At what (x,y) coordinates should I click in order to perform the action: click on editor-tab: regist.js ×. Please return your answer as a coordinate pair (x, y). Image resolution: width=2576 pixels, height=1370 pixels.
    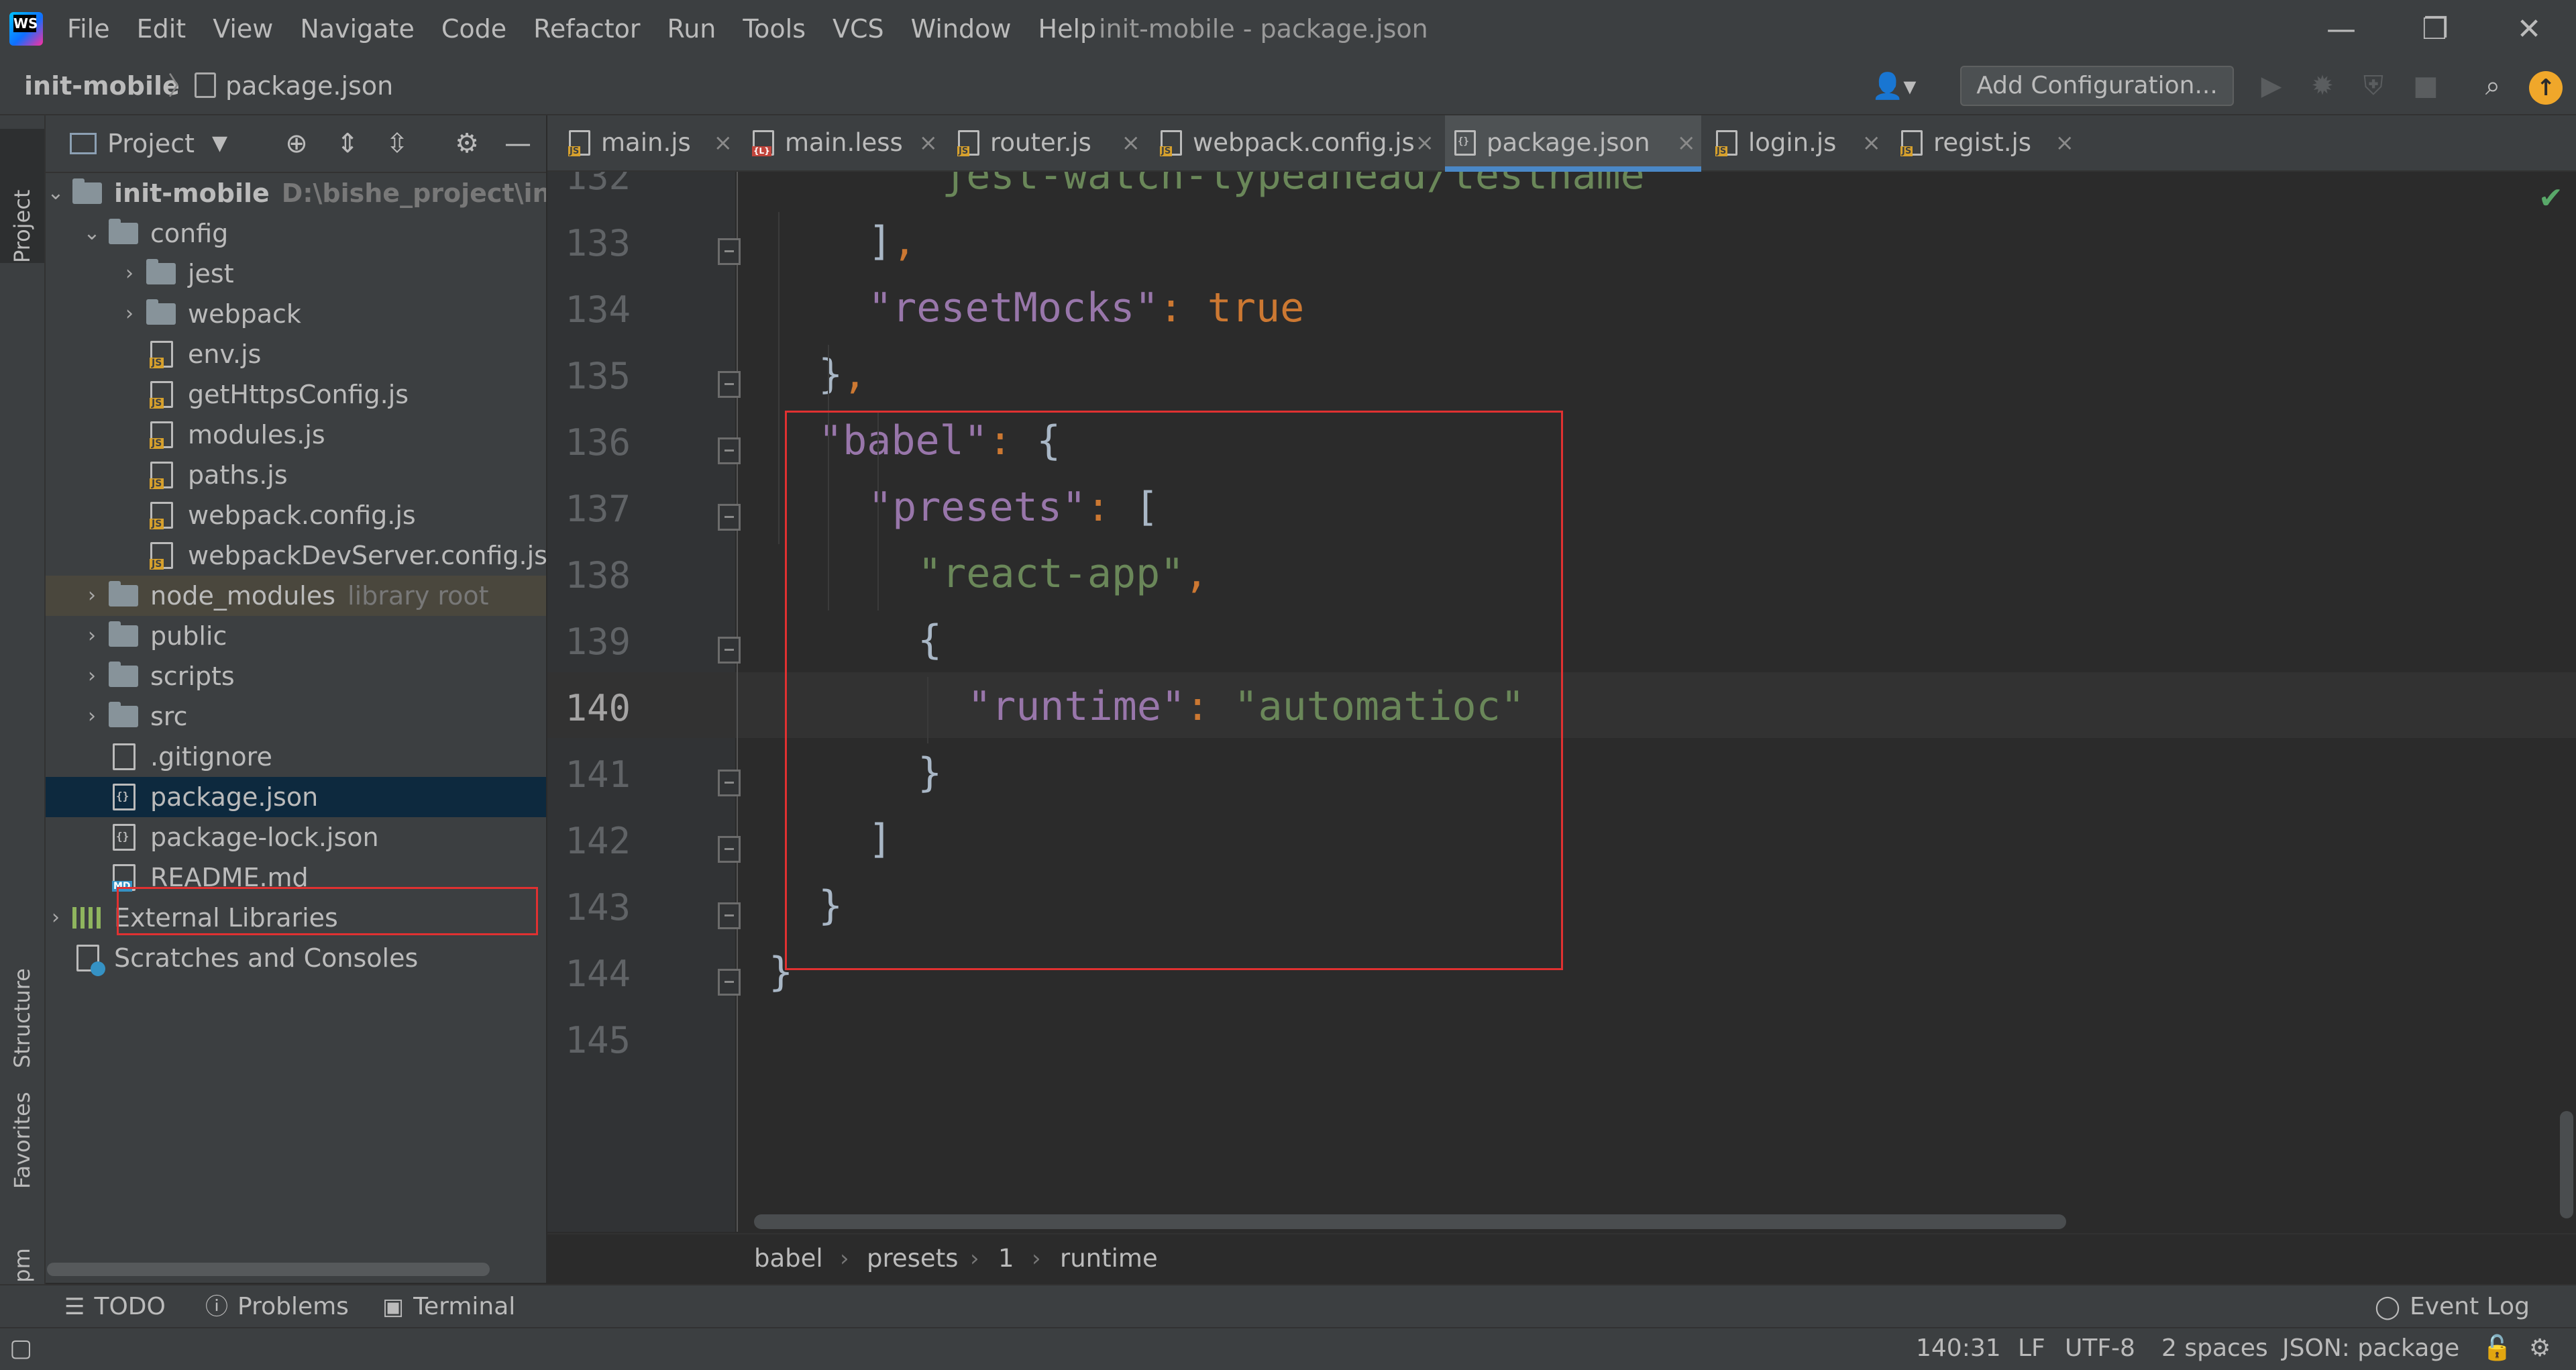
    Looking at the image, I should click on (1986, 142).